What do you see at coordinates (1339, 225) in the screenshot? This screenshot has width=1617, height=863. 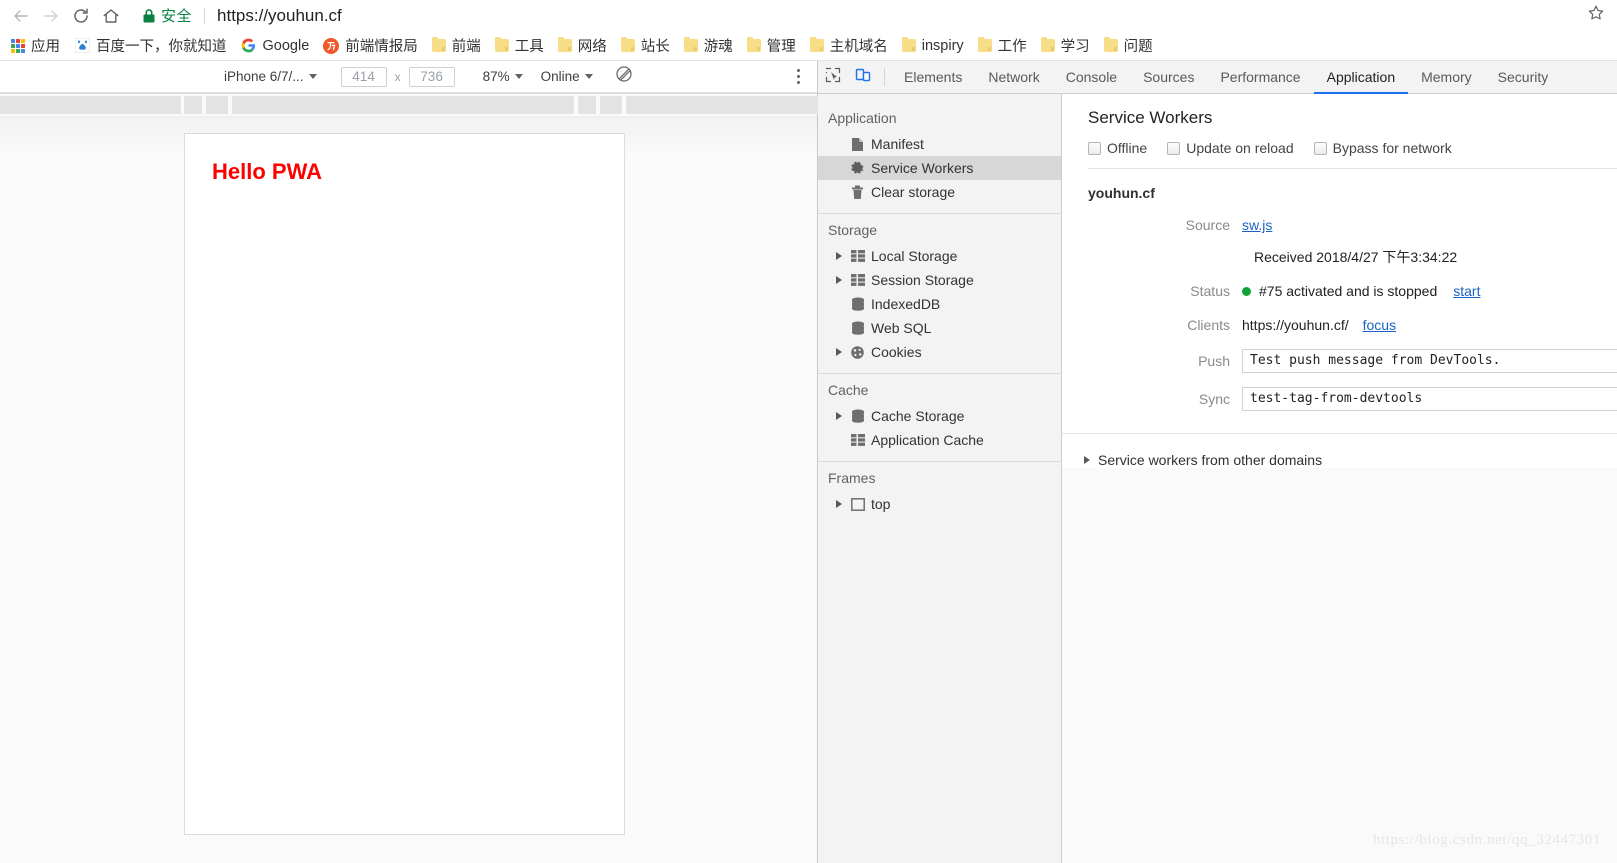 I see `row-source: Source sw.js` at bounding box center [1339, 225].